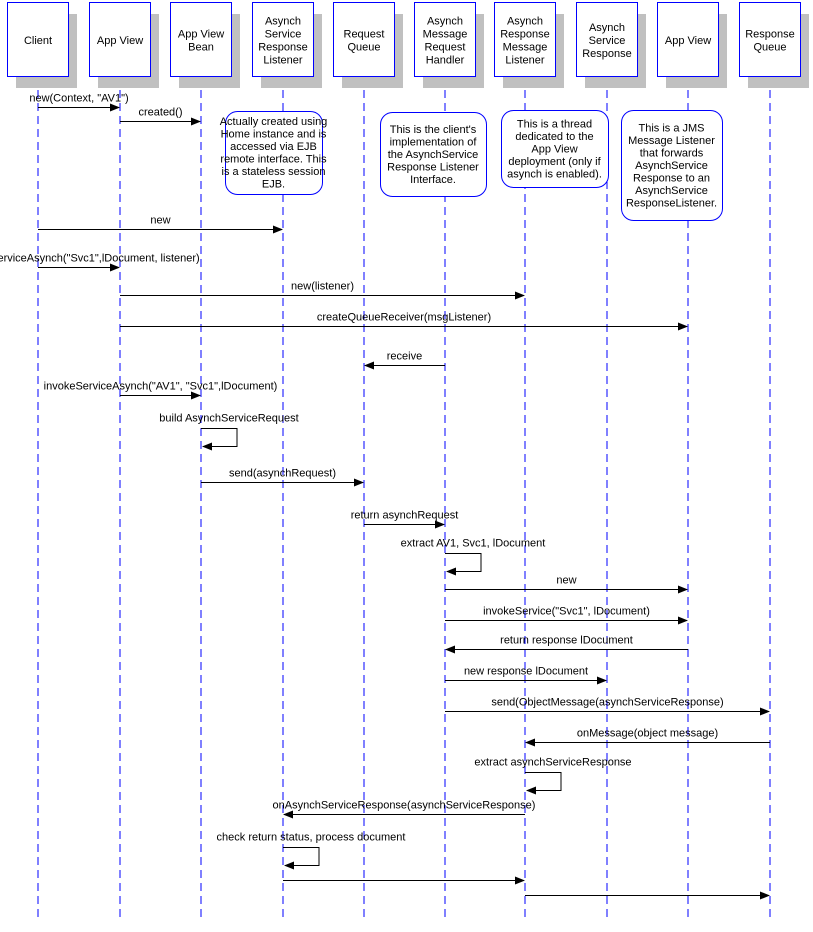  What do you see at coordinates (434, 142) in the screenshot?
I see `note-text: implementation of` at bounding box center [434, 142].